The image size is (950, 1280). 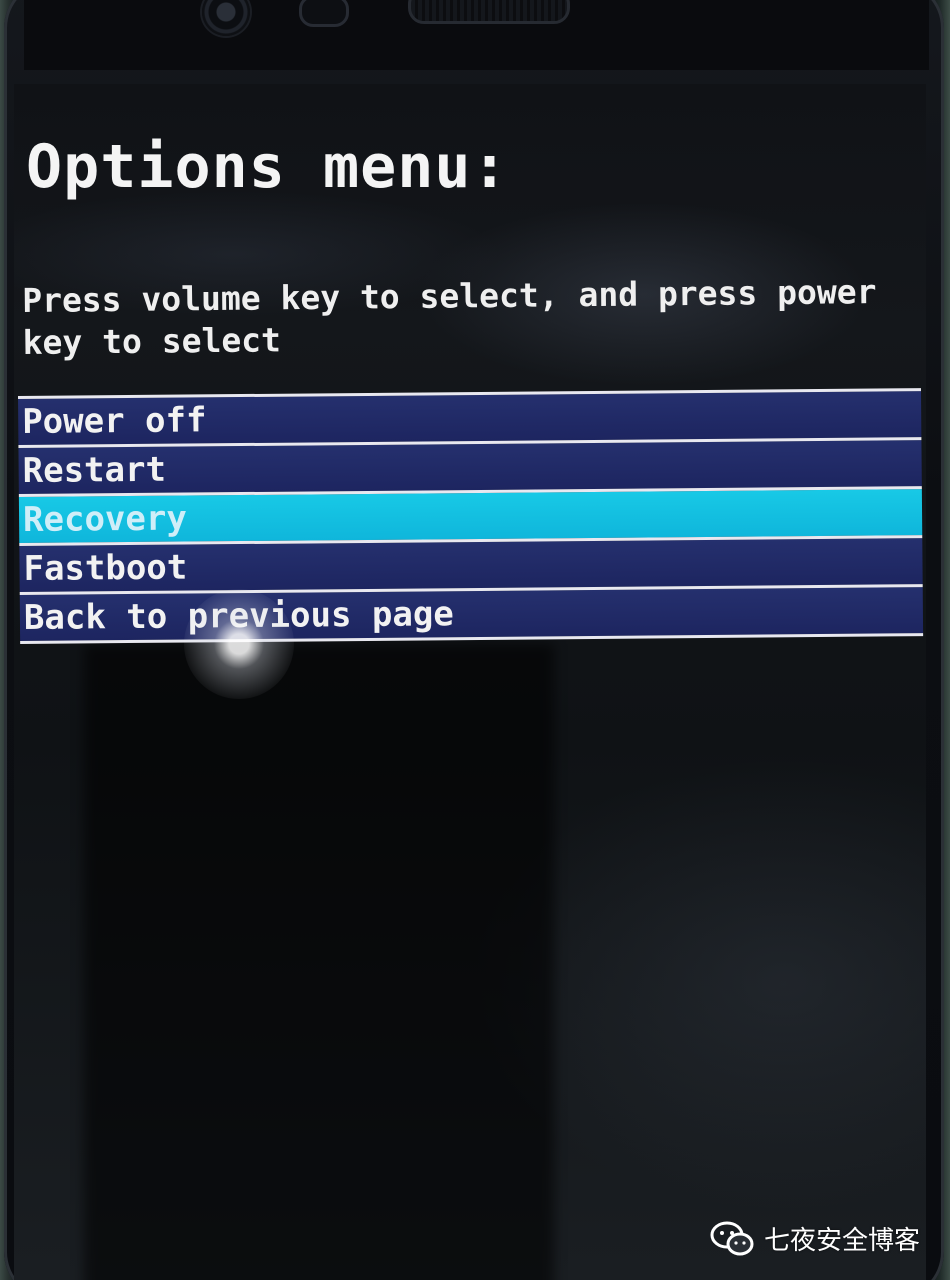 What do you see at coordinates (470, 416) in the screenshot?
I see `menu-item-power-off: Power off` at bounding box center [470, 416].